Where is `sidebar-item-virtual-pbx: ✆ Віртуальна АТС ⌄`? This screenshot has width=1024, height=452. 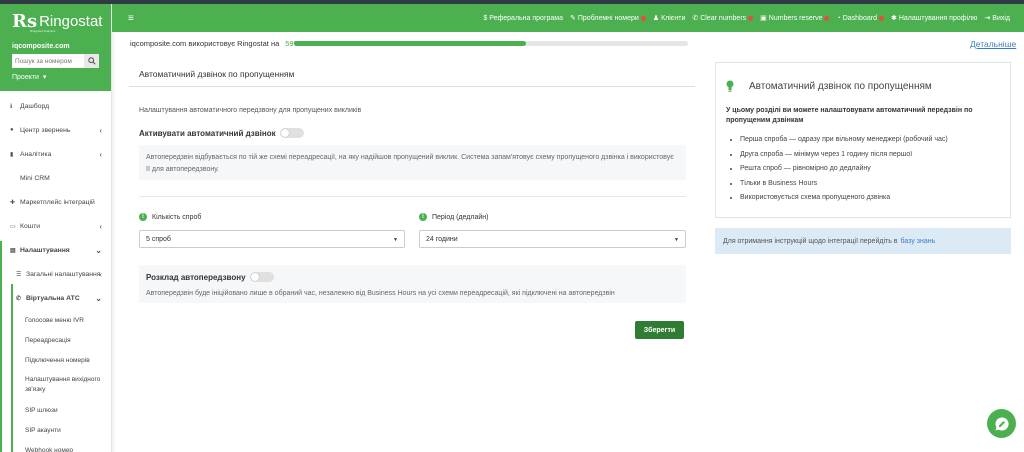 sidebar-item-virtual-pbx: ✆ Віртуальна АТС ⌄ is located at coordinates (55, 298).